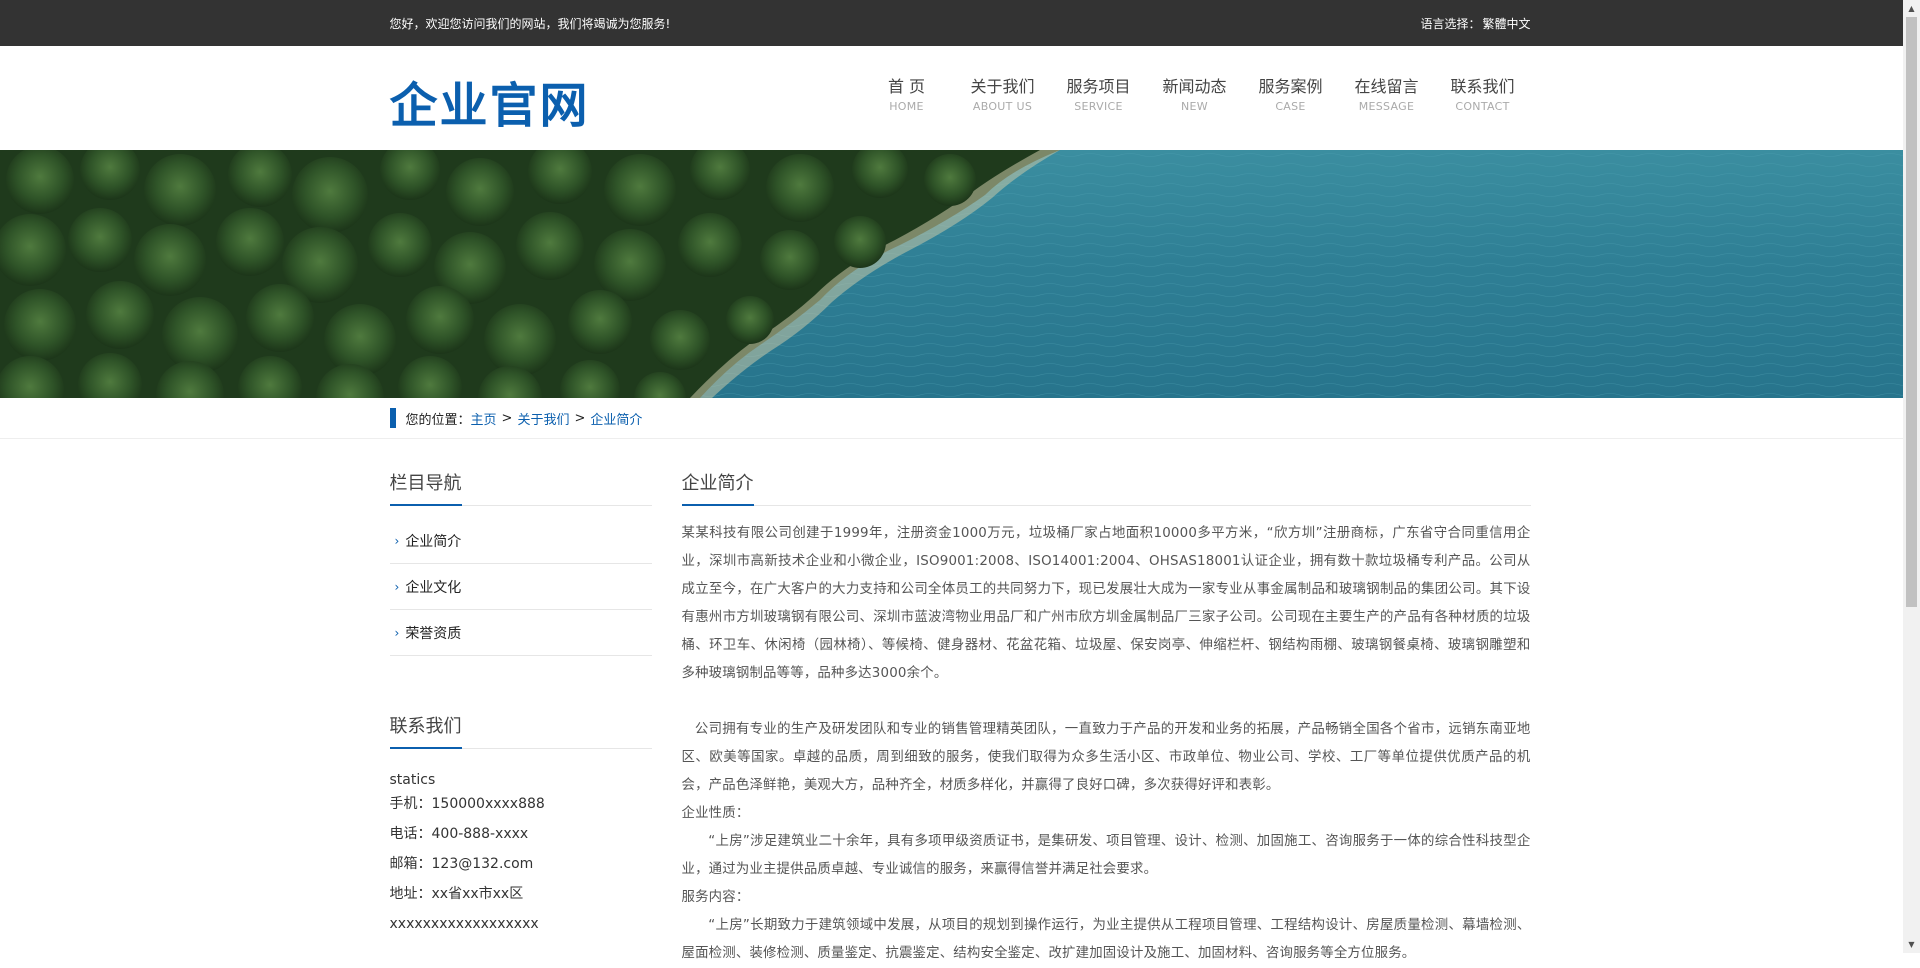 This screenshot has height=968, width=1920. I want to click on breadcrumb-bar: 您的位置： 主页 > 关于我们 > 企业简介, so click(960, 418).